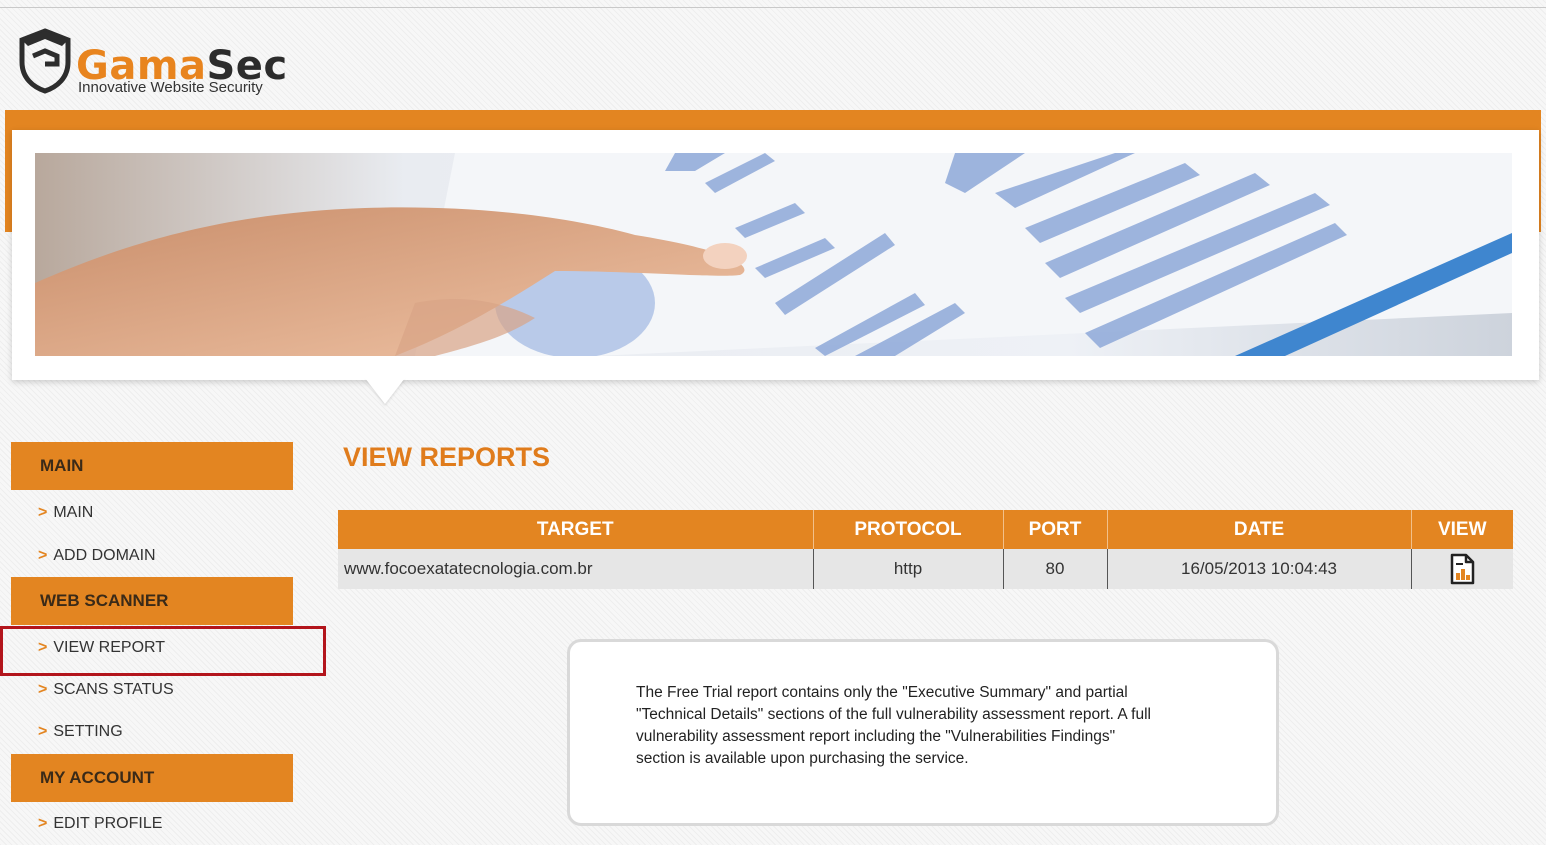  I want to click on column-header-target: TARGET, so click(576, 529).